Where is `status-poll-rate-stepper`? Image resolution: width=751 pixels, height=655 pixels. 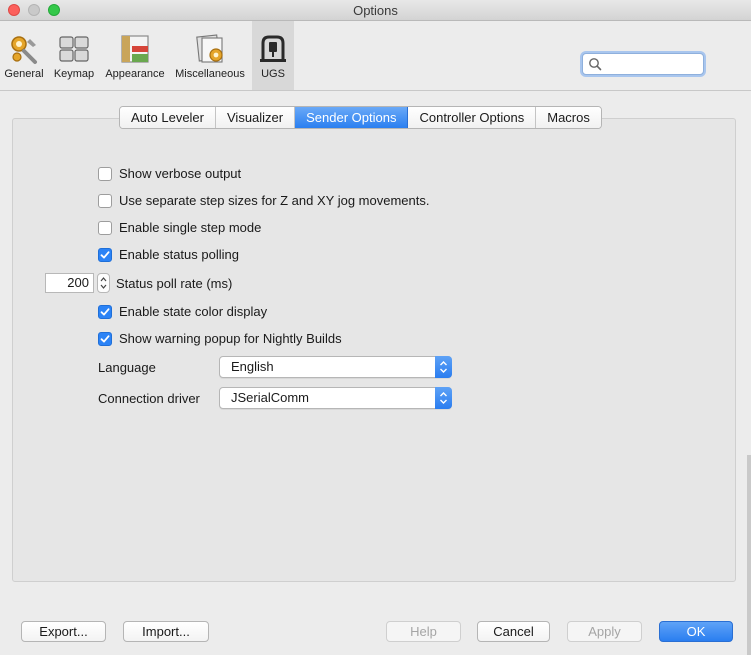 status-poll-rate-stepper is located at coordinates (103, 283).